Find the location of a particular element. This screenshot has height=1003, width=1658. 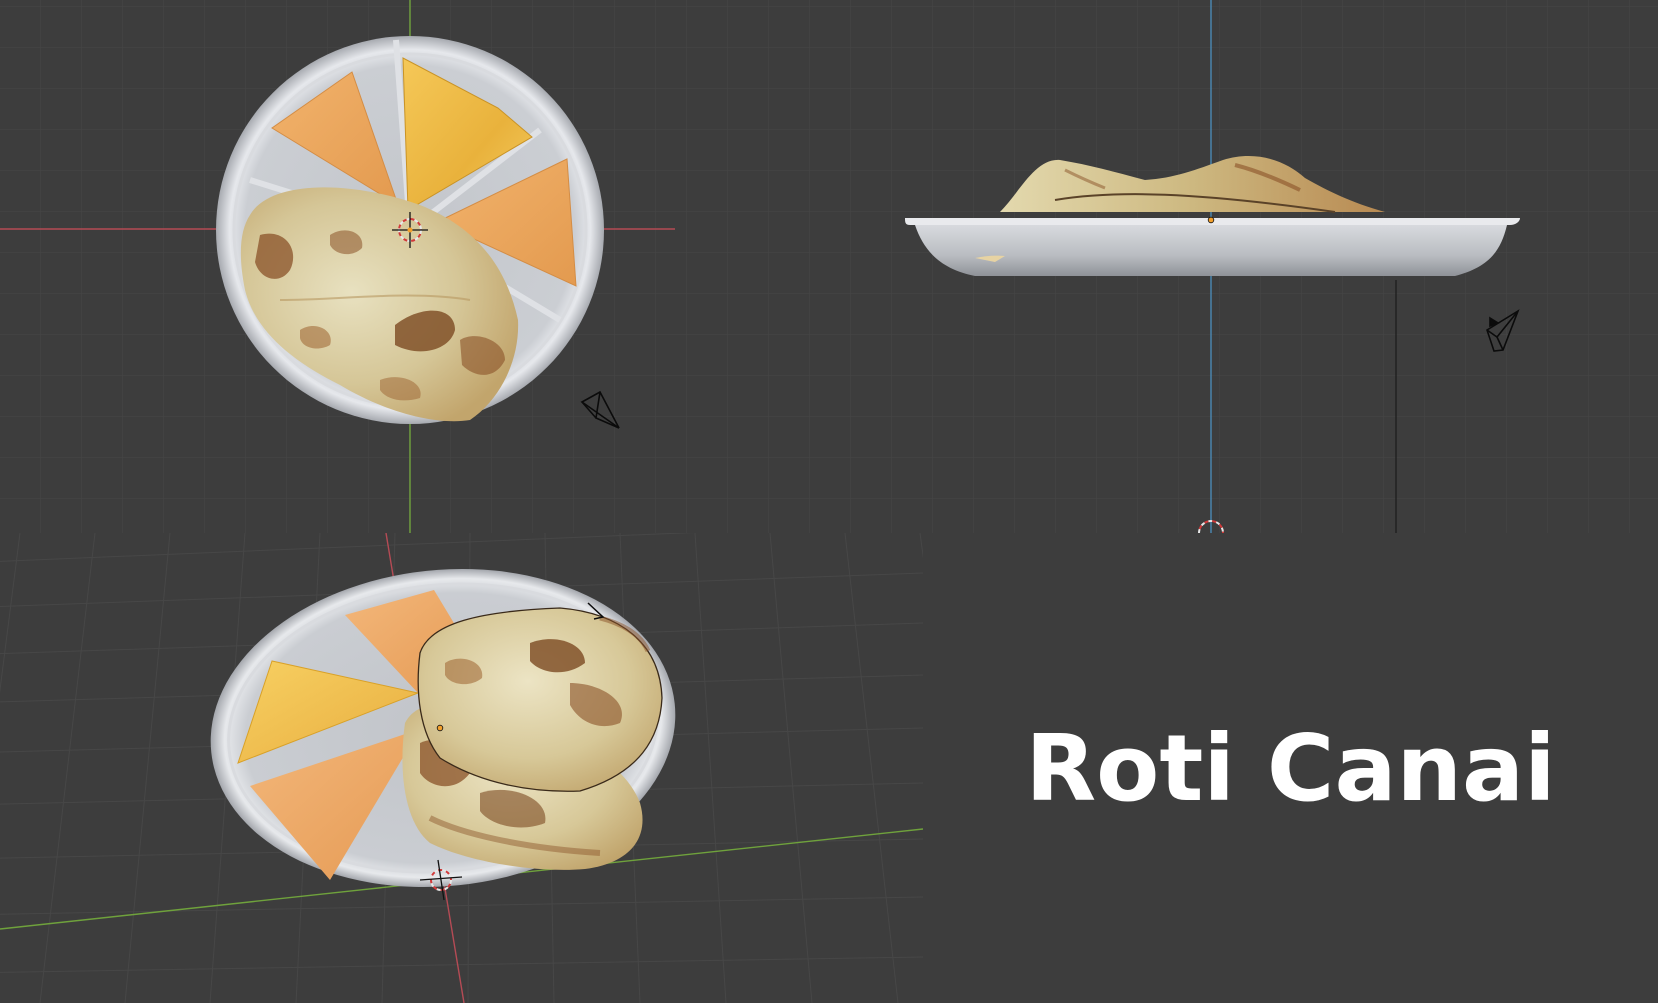

roti is located at coordinates (532, 738).